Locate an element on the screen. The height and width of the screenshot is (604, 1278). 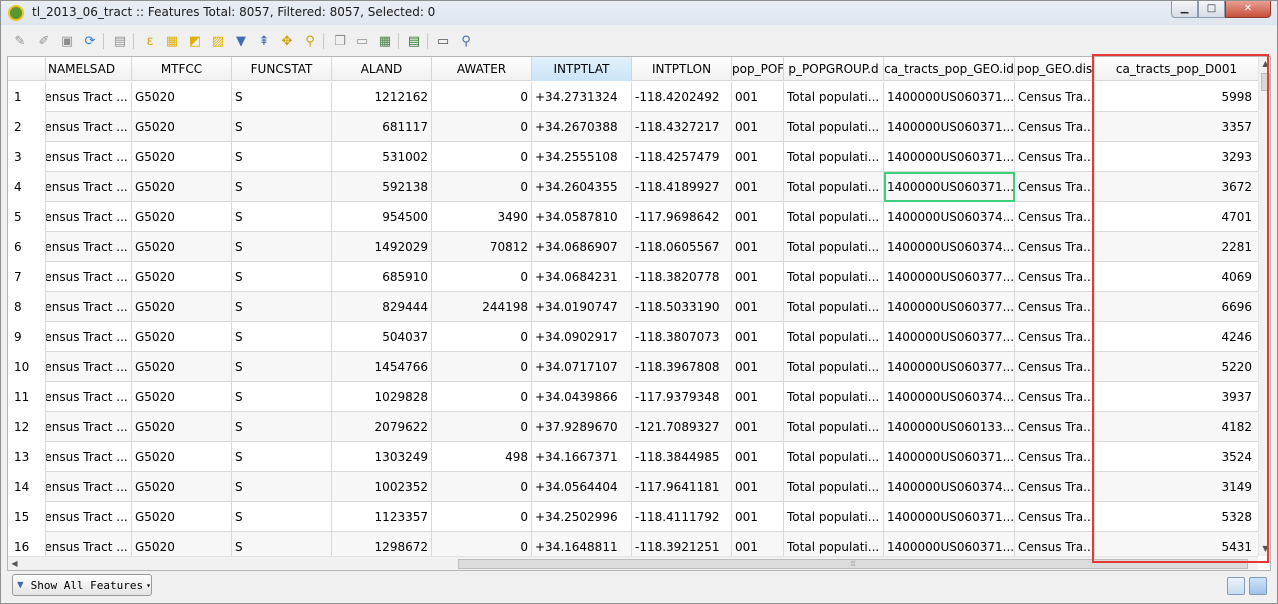
row-number: 6 is located at coordinates (27, 247).